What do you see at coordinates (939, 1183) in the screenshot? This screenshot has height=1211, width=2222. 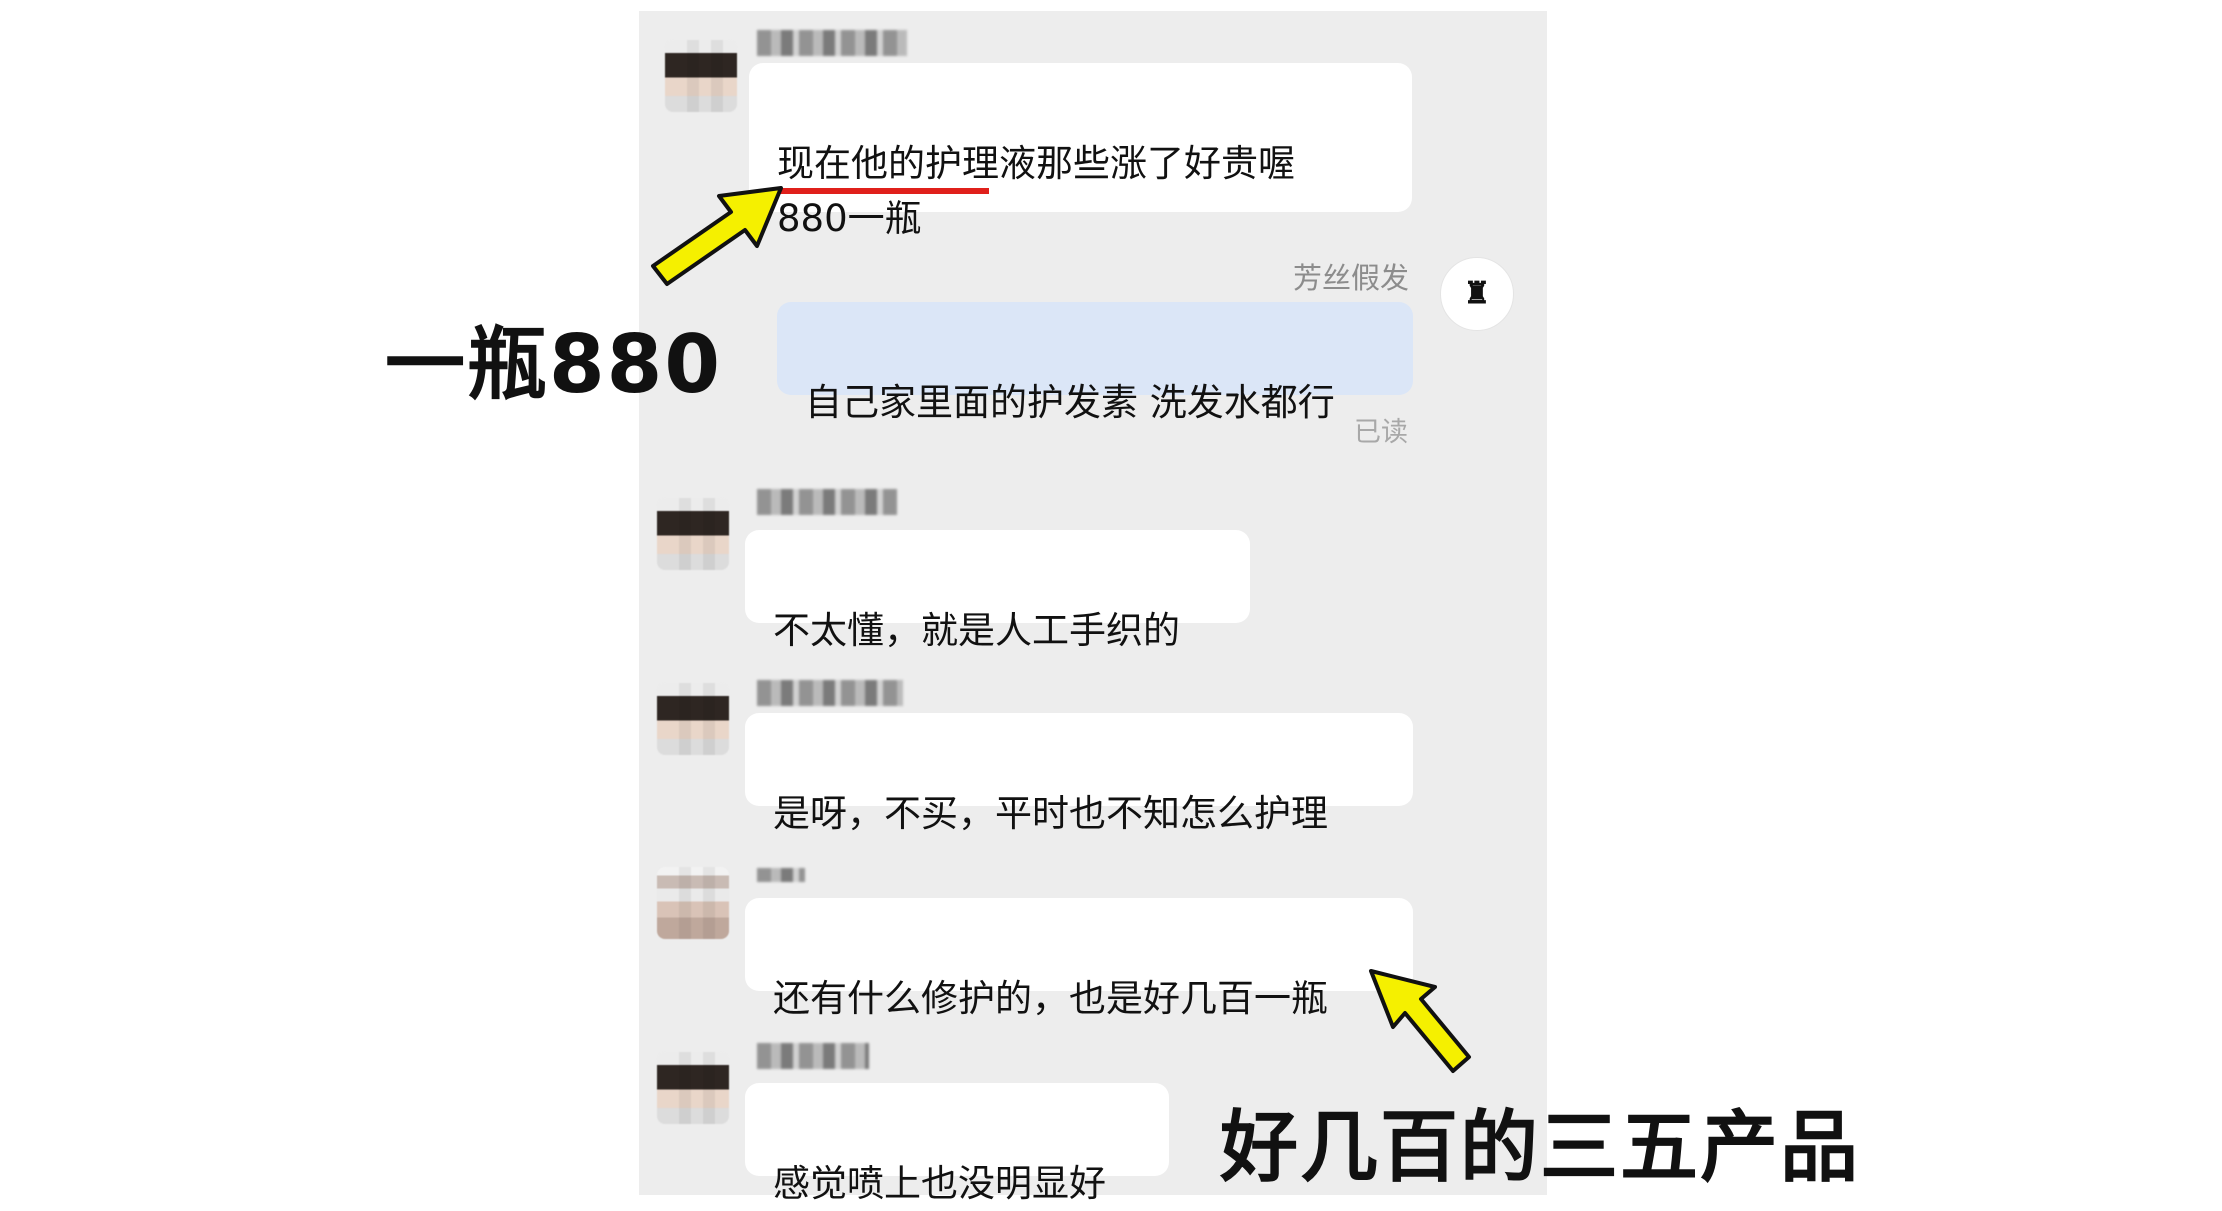 I see `message-text: 感觉喷上也没明显好` at bounding box center [939, 1183].